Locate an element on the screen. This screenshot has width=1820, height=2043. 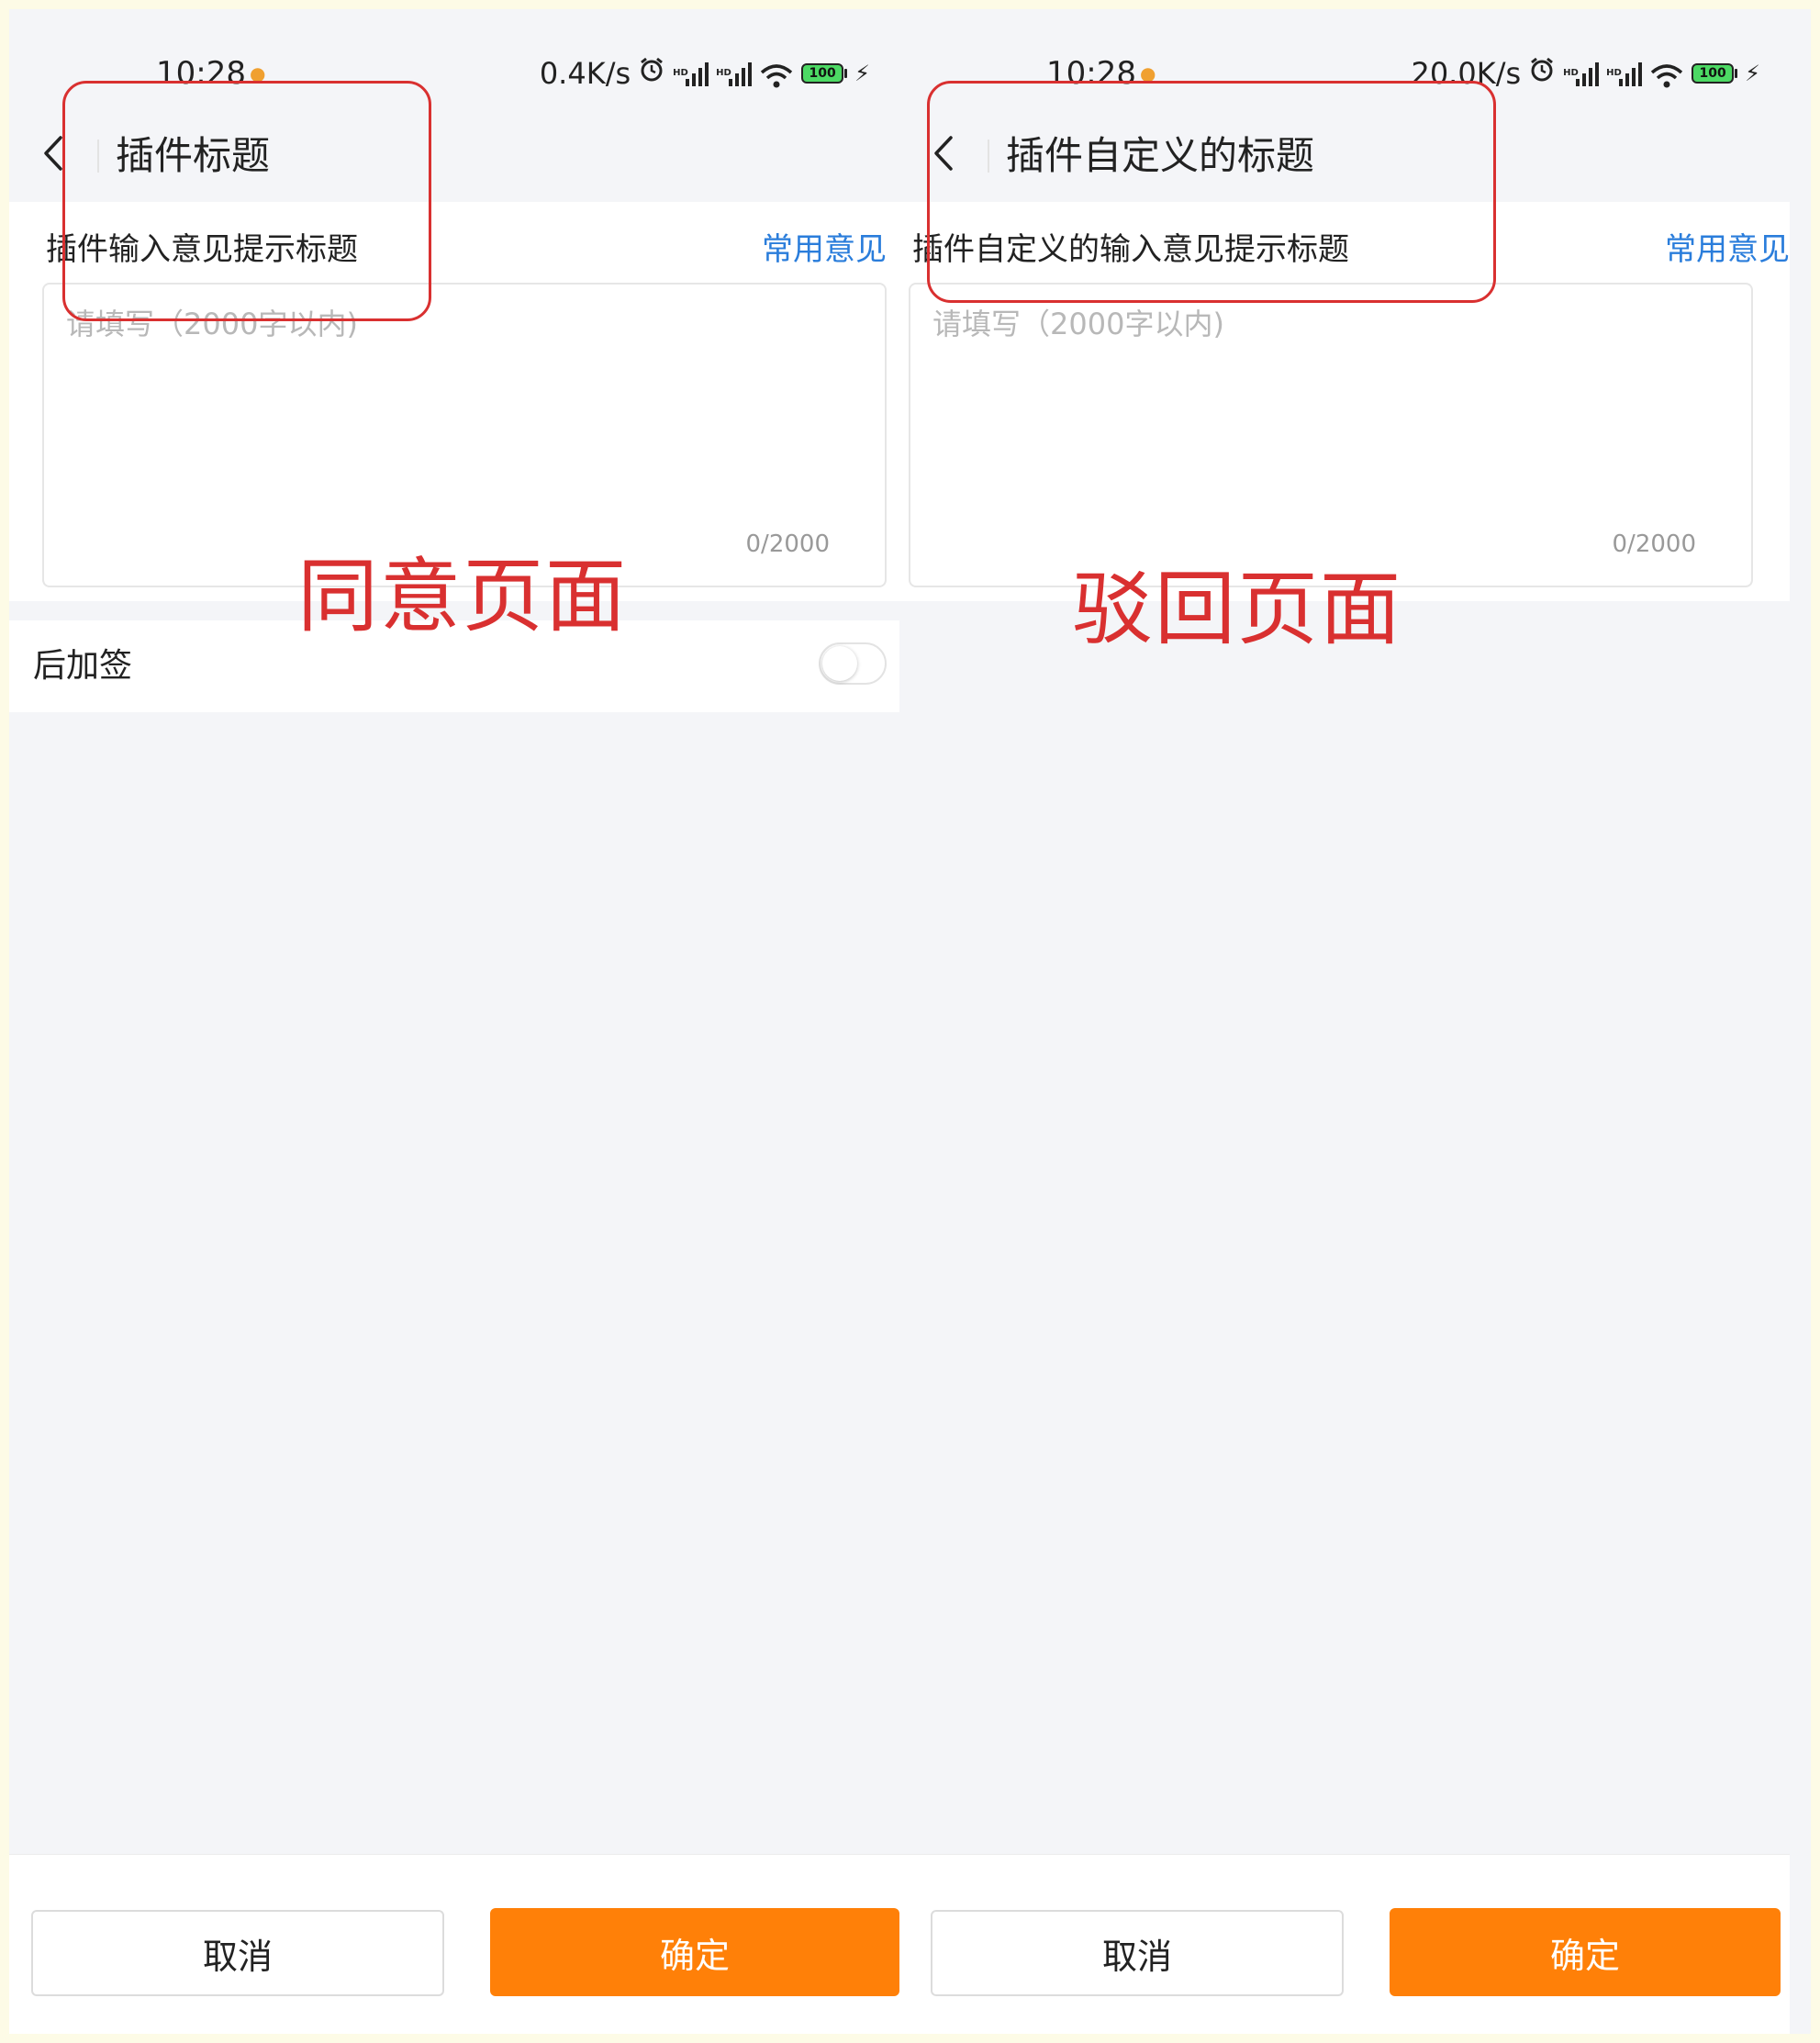
opinion-section: 插件自定义的输入意见提示标题 常用意见 0/2000 is located at coordinates (1344, 401).